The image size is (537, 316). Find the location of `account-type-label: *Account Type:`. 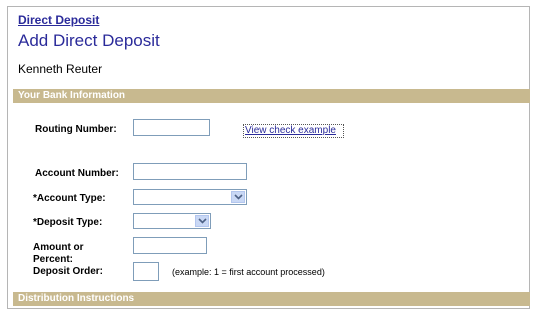

account-type-label: *Account Type: is located at coordinates (69, 198).